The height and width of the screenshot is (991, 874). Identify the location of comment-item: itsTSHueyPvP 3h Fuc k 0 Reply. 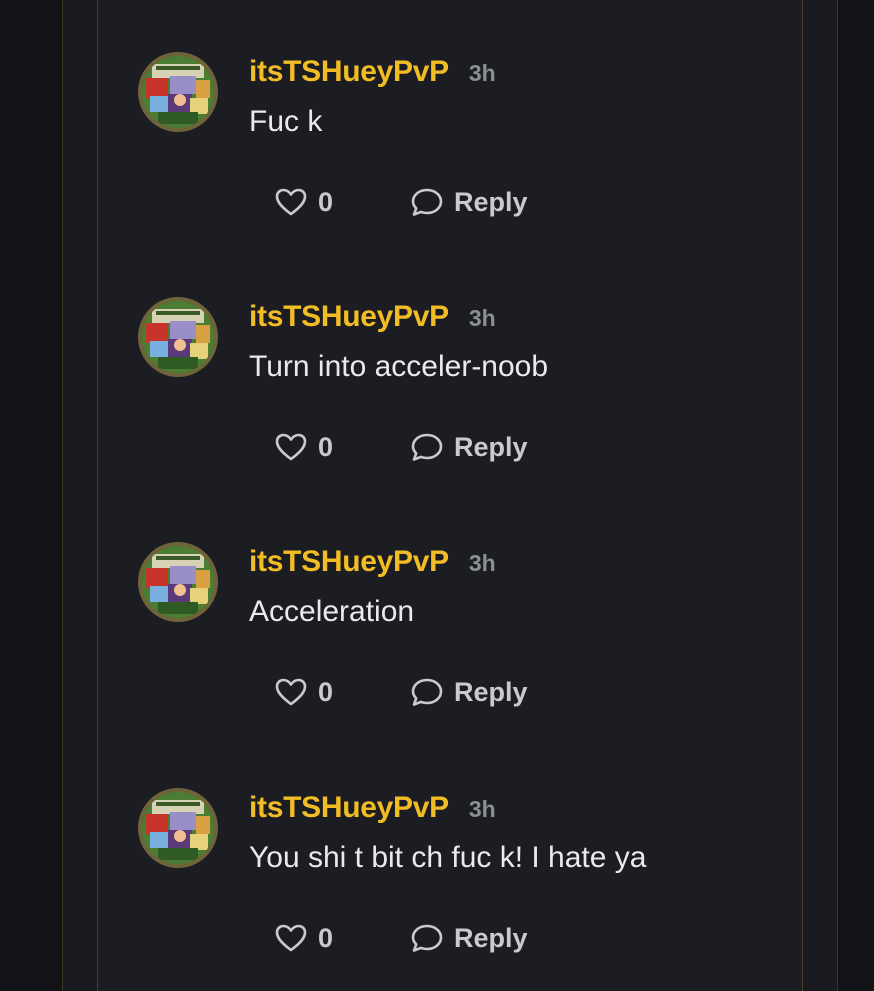
(448, 152).